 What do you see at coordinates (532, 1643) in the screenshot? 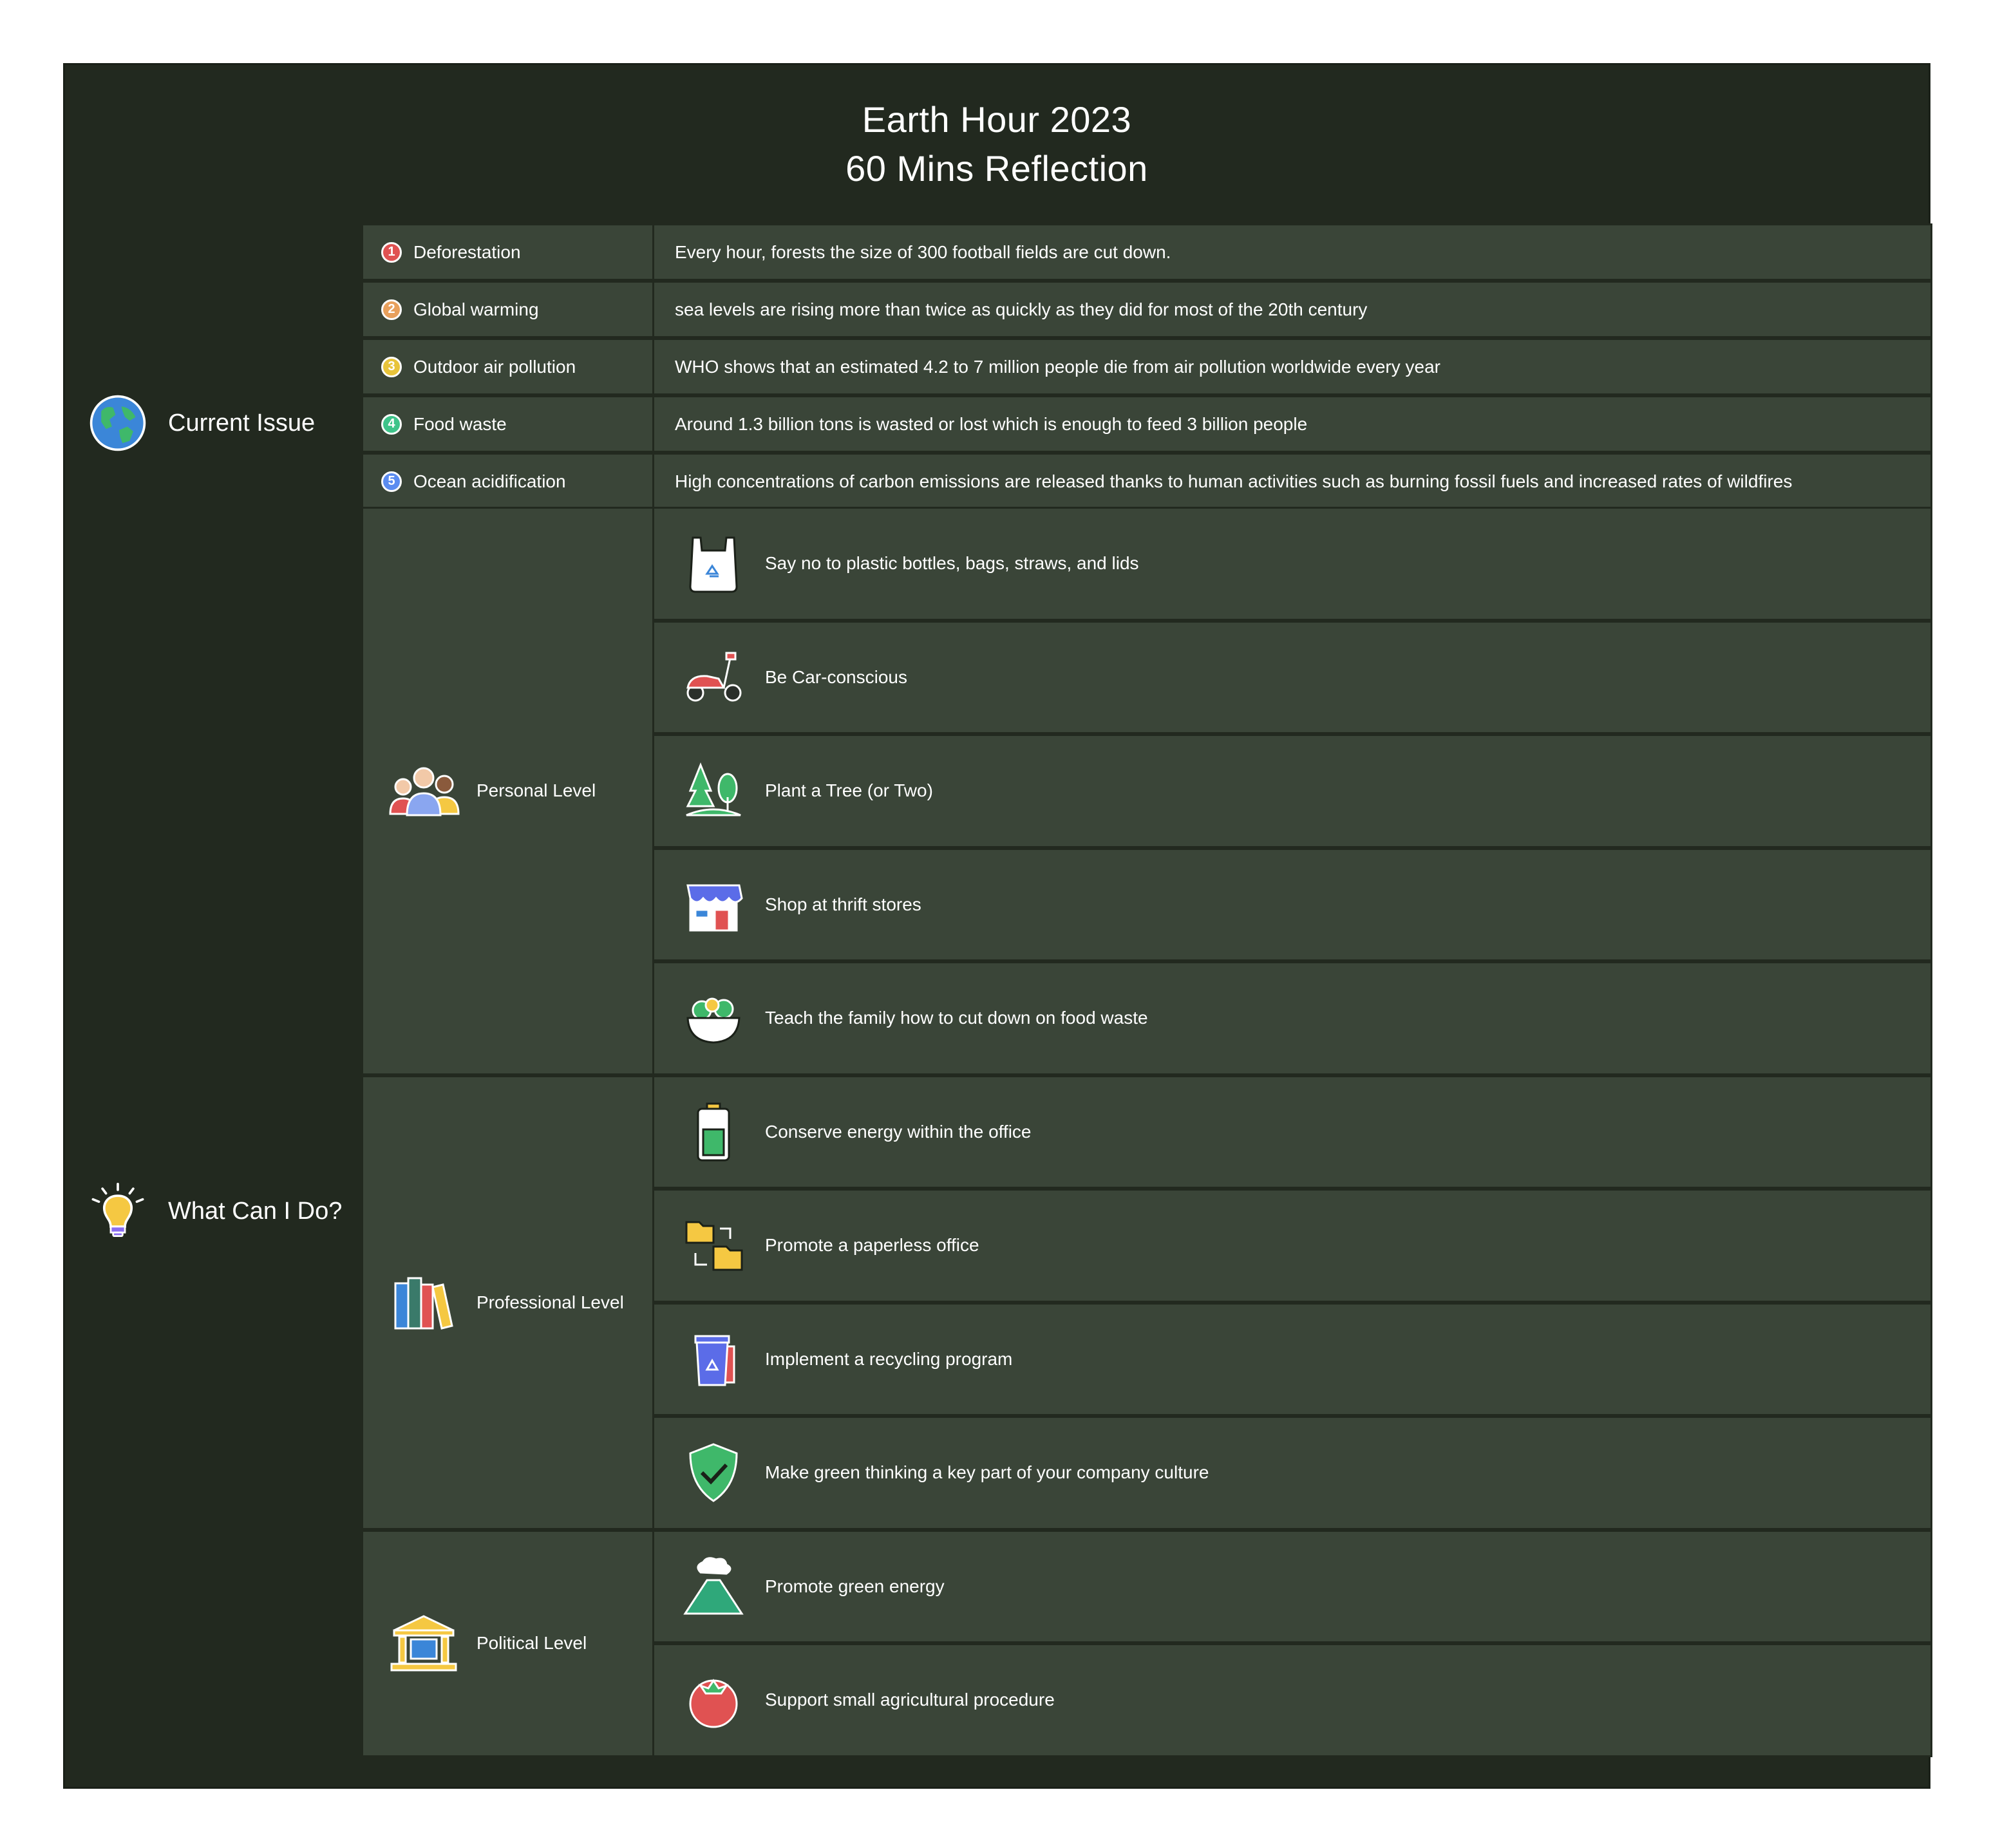
I see `level-label: Political Level` at bounding box center [532, 1643].